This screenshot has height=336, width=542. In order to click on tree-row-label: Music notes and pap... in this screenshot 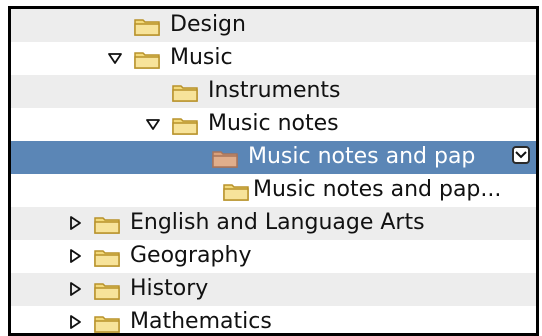, I will do `click(377, 189)`.